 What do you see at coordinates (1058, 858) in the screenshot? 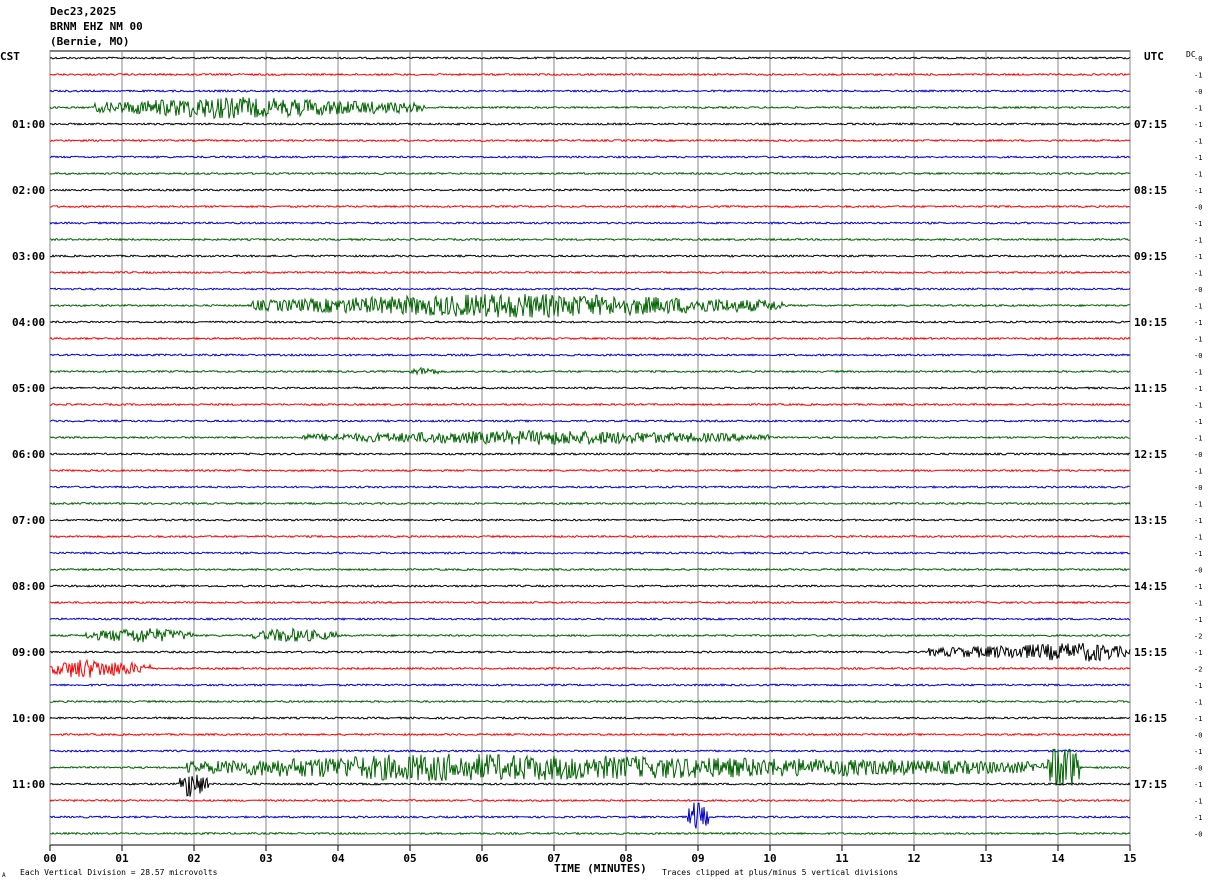
I see `x-tick-label: 14` at bounding box center [1058, 858].